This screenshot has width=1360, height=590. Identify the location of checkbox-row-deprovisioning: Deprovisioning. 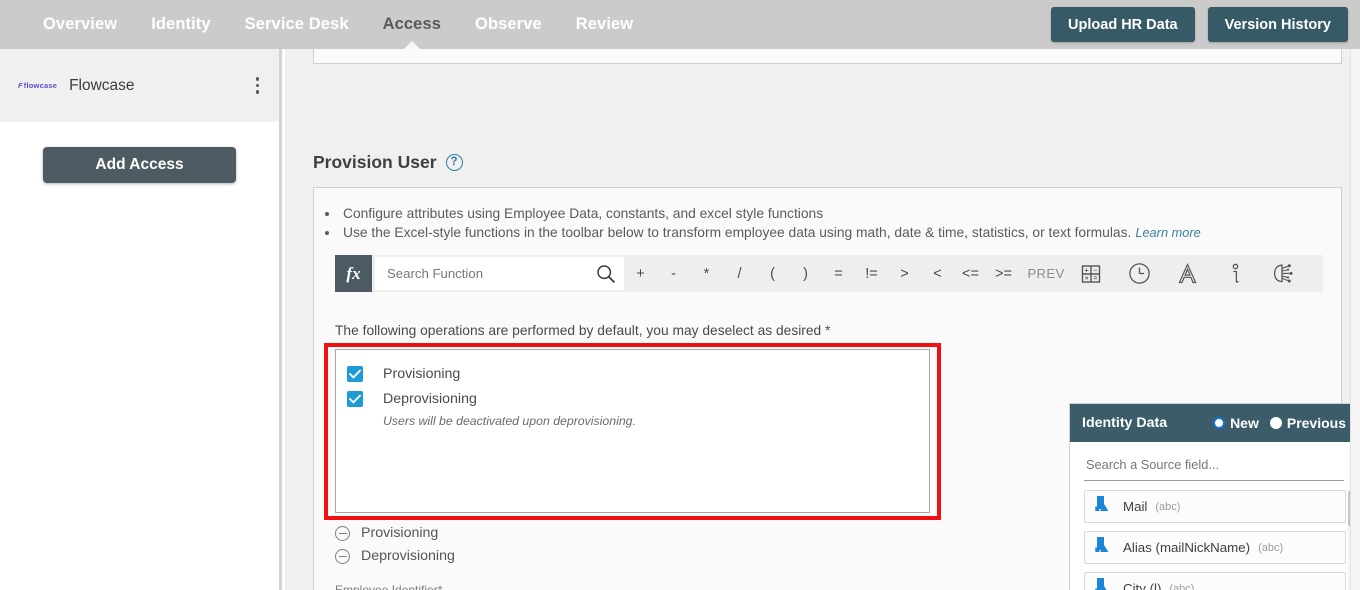
(638, 399).